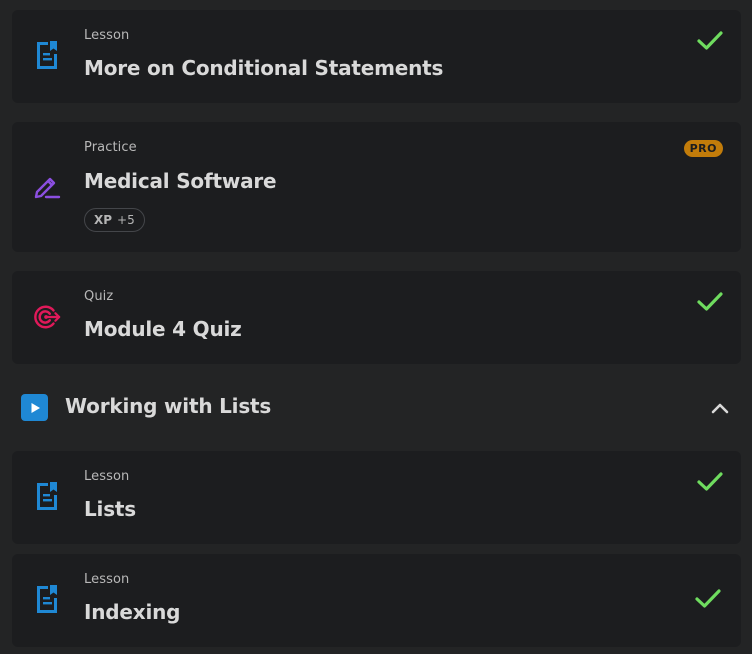 This screenshot has height=654, width=752. I want to click on xp-value: +5, so click(126, 220).